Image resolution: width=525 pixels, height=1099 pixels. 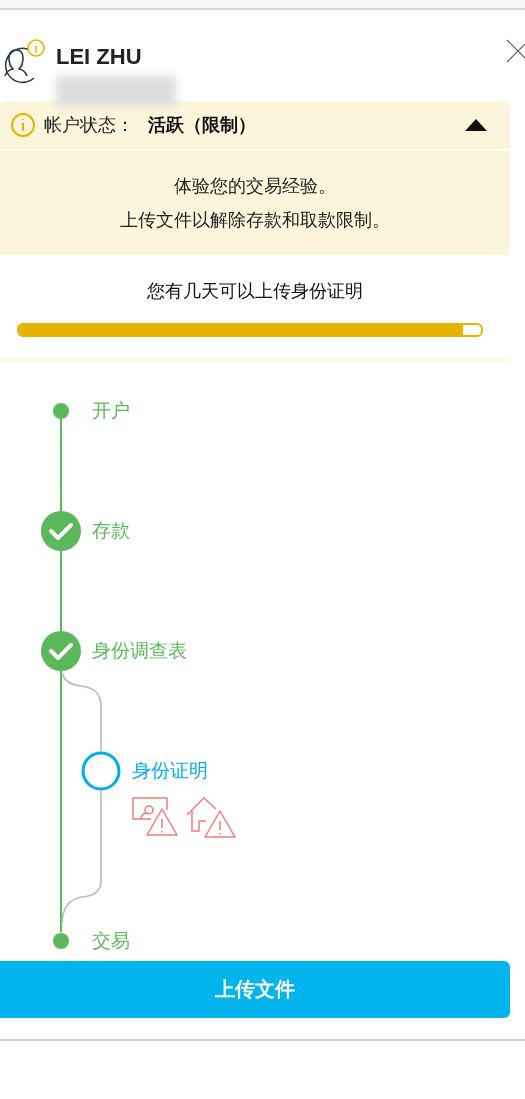 What do you see at coordinates (89, 125) in the screenshot?
I see `status-label: 帐户状态：` at bounding box center [89, 125].